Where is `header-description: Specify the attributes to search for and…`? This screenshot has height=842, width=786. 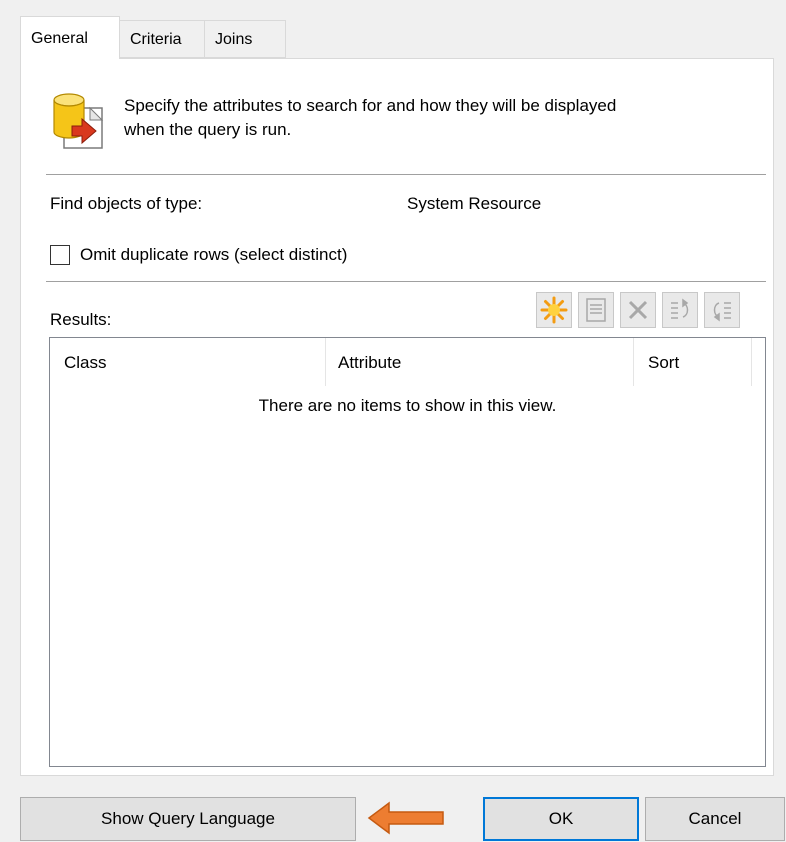
header-description: Specify the attributes to search for and… is located at coordinates (444, 118).